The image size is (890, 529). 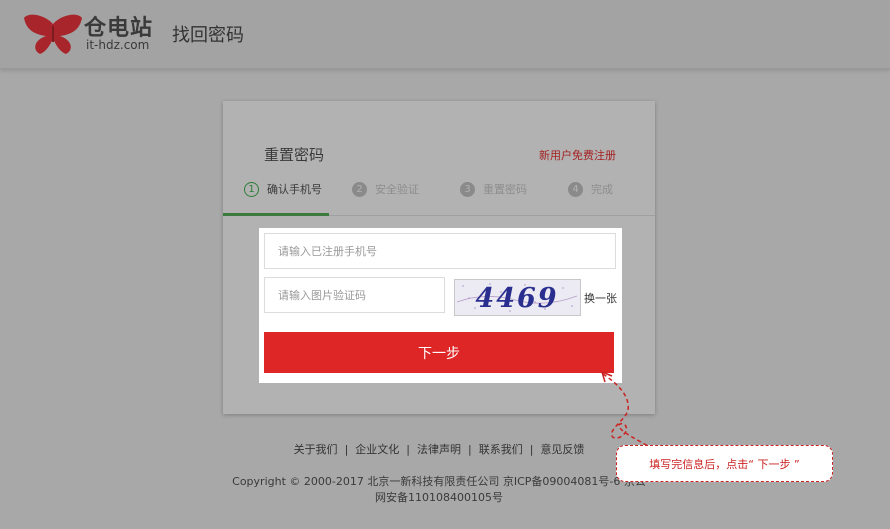 I want to click on footer-link-culture: 企业文化, so click(x=377, y=449).